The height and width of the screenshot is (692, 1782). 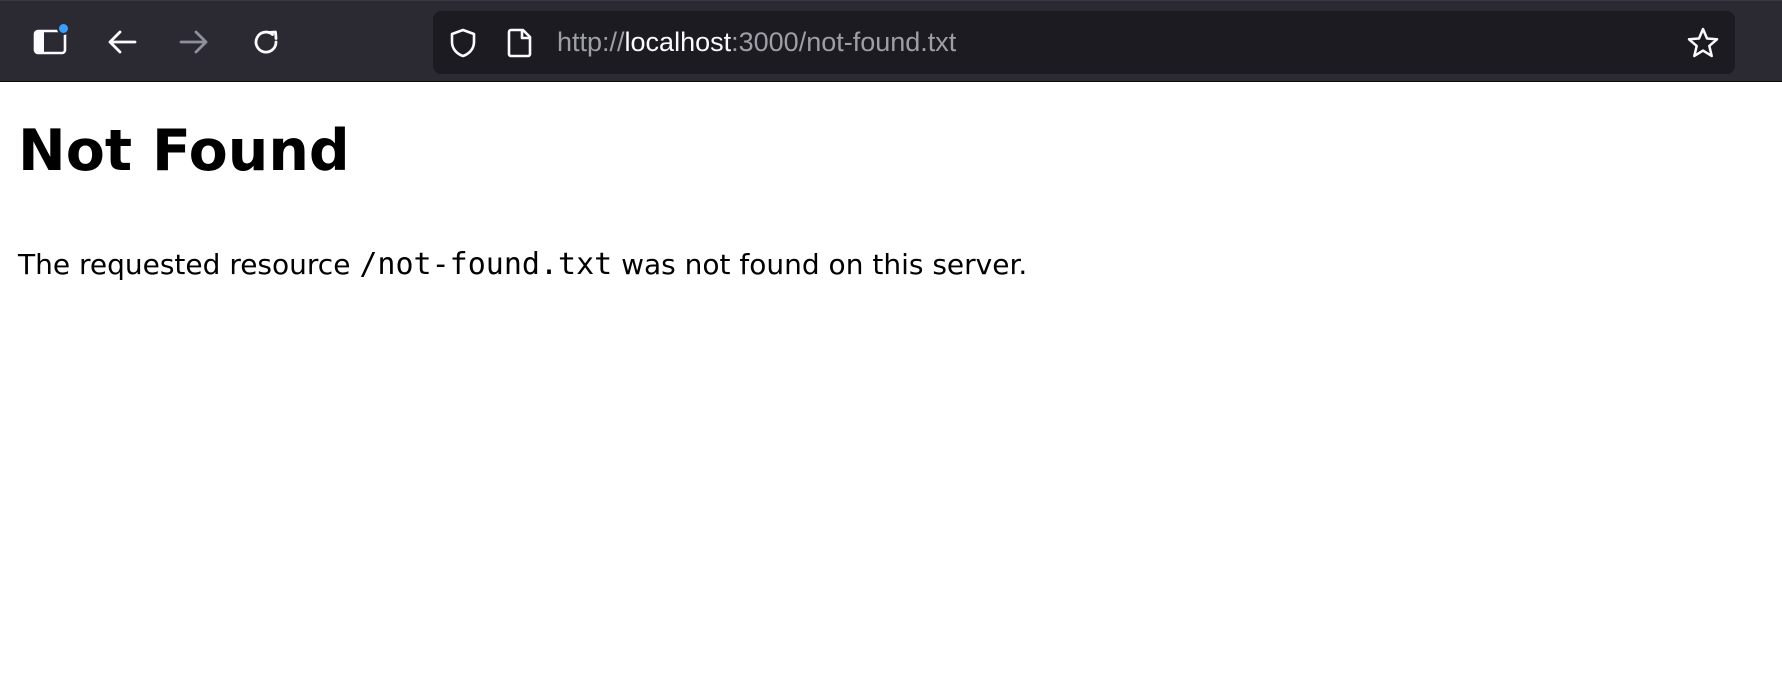 What do you see at coordinates (1084, 42) in the screenshot?
I see `address-bar: http://localhost:3000/not-found.txt` at bounding box center [1084, 42].